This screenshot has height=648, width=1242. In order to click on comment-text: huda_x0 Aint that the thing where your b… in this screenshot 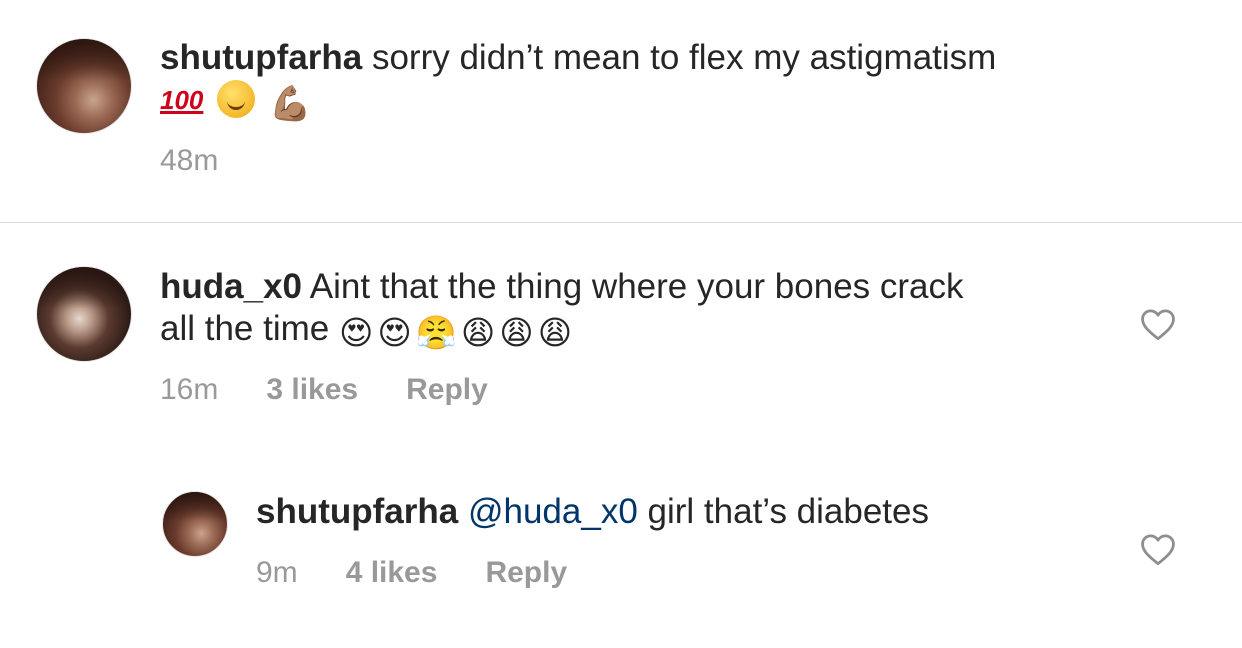, I will do `click(630, 308)`.